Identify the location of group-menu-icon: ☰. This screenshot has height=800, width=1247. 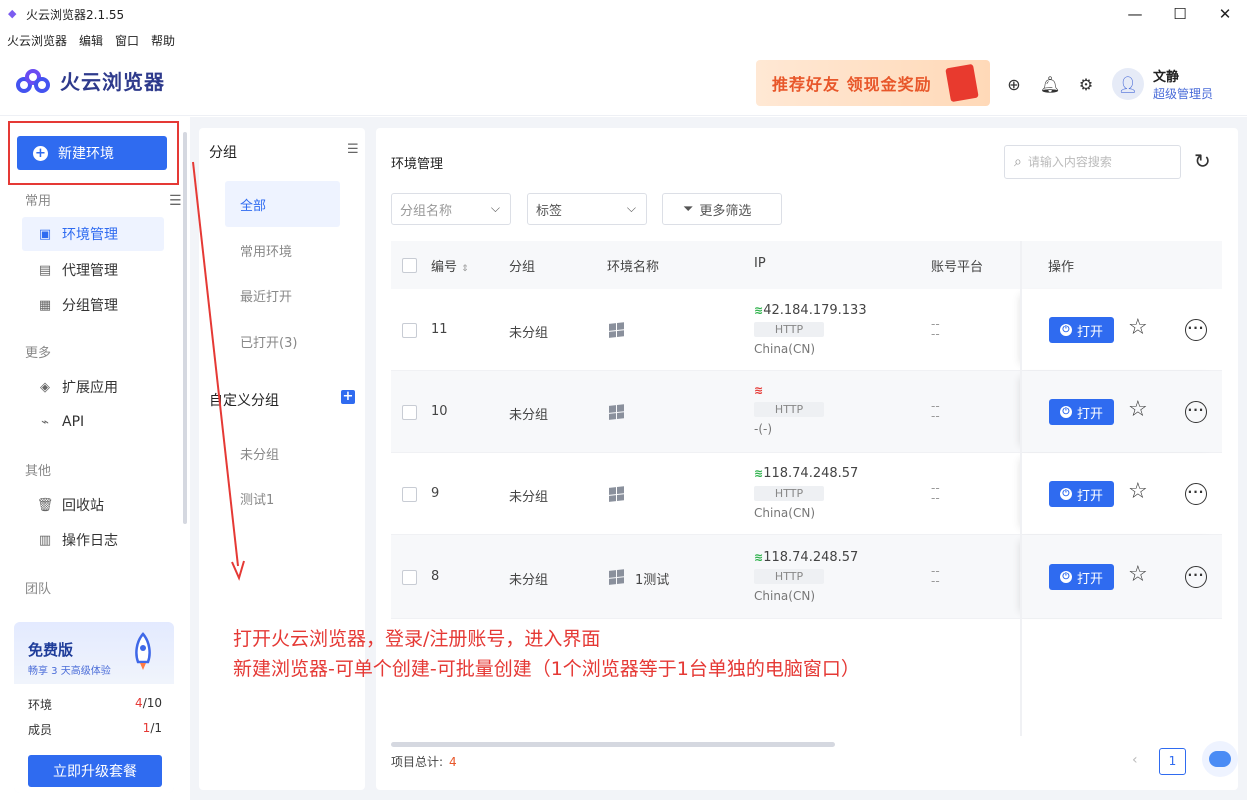
(353, 149).